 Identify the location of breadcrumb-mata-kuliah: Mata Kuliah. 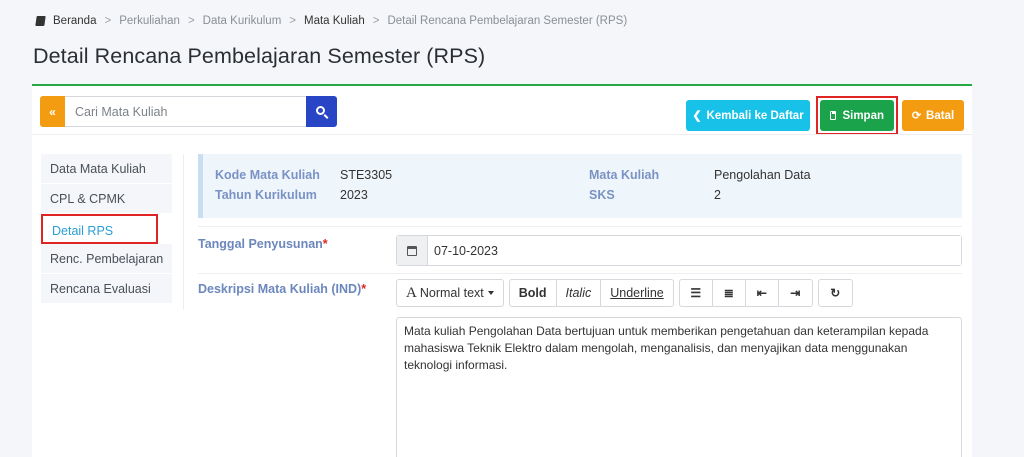
(334, 21).